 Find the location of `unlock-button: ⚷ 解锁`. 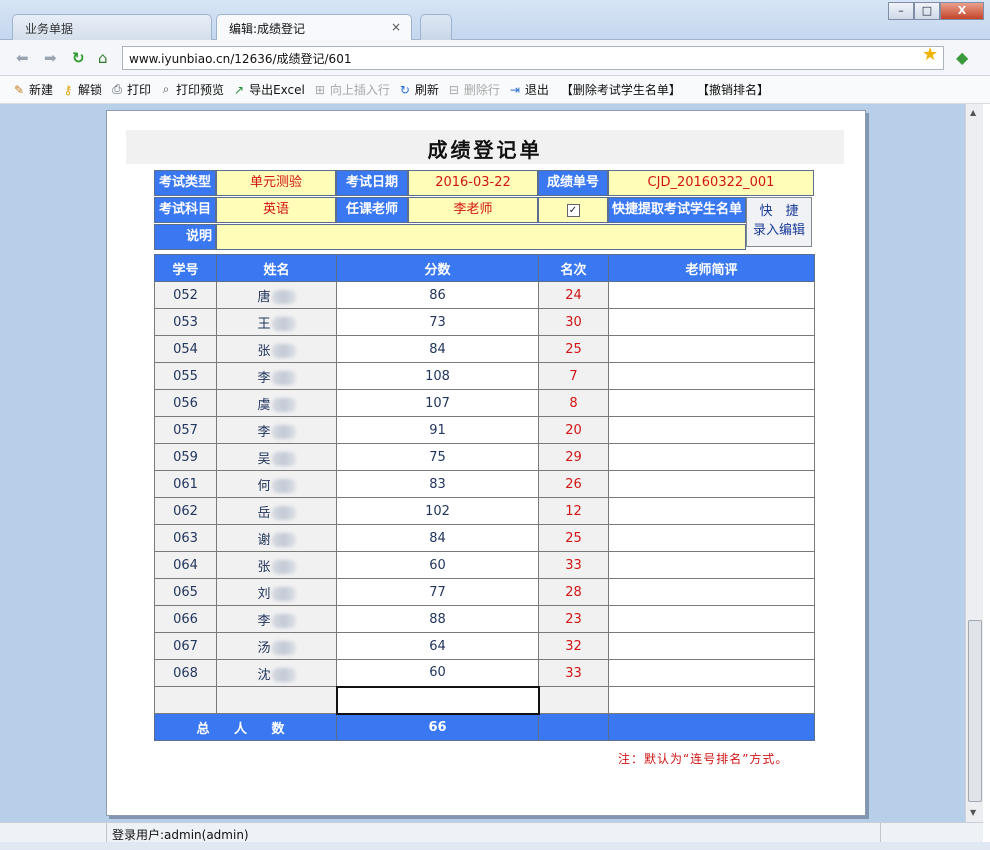

unlock-button: ⚷ 解锁 is located at coordinates (81, 89).